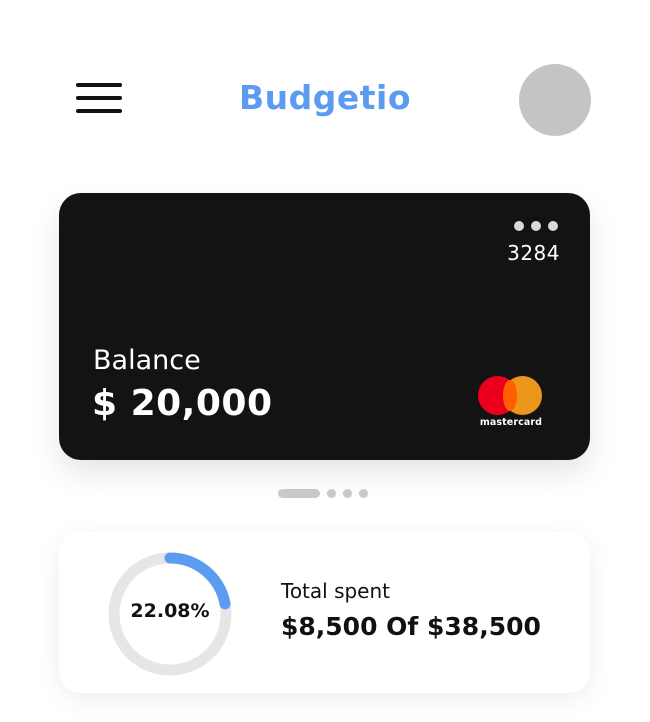 This screenshot has height=722, width=650. What do you see at coordinates (511, 422) in the screenshot?
I see `mastercard-wordmark: mastercard` at bounding box center [511, 422].